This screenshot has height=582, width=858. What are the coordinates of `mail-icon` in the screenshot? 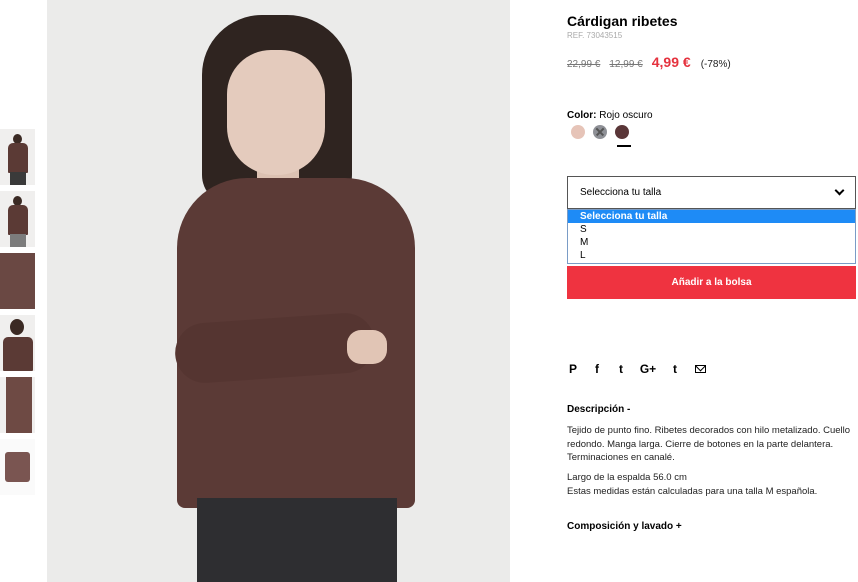 It's located at (700, 369).